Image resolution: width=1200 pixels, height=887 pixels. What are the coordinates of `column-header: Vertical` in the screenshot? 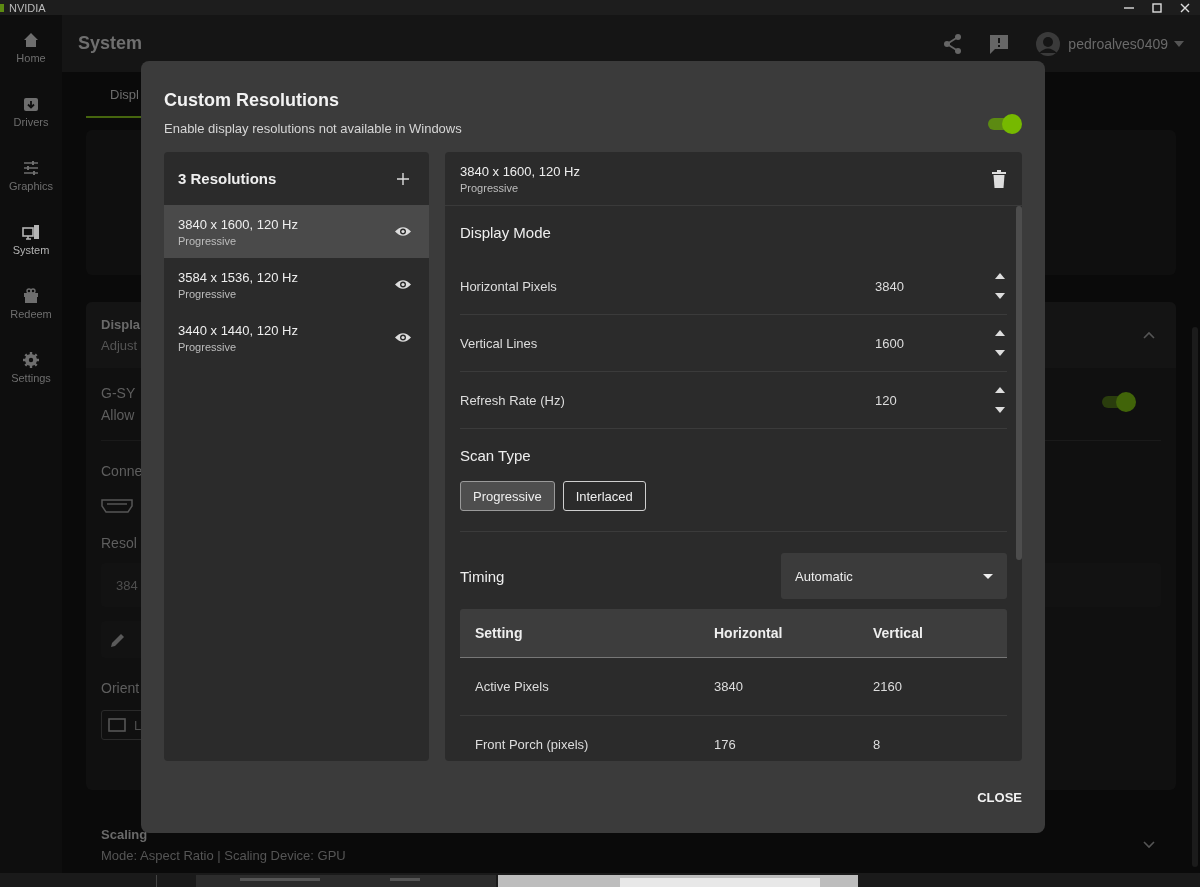 It's located at (898, 633).